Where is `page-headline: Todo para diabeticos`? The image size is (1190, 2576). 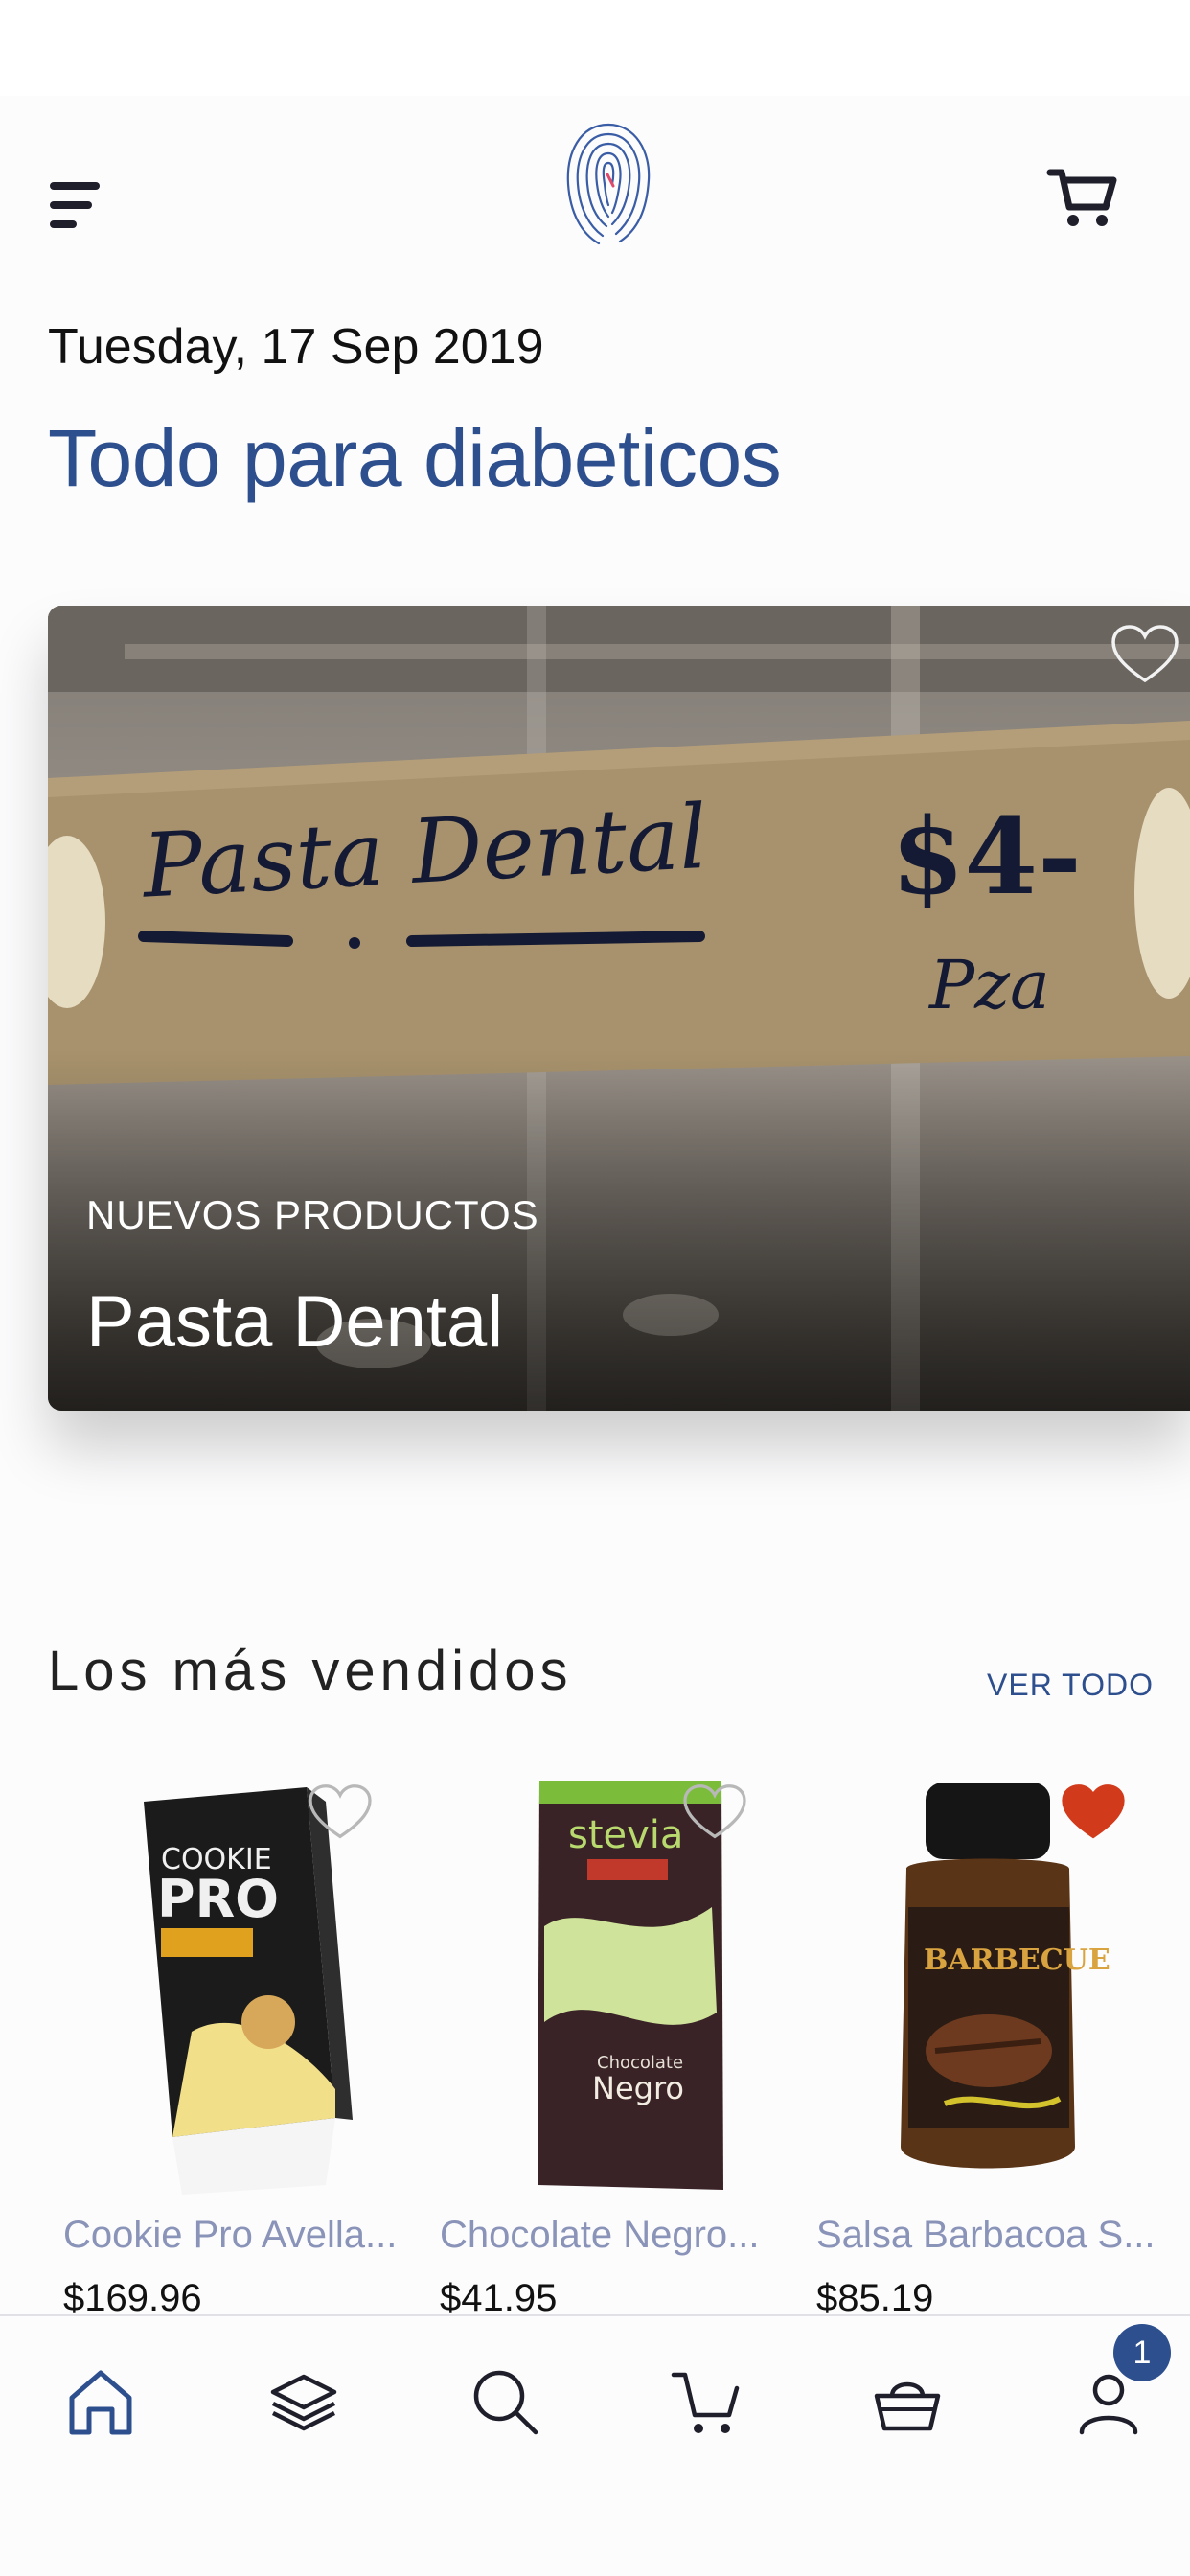 page-headline: Todo para diabeticos is located at coordinates (415, 458).